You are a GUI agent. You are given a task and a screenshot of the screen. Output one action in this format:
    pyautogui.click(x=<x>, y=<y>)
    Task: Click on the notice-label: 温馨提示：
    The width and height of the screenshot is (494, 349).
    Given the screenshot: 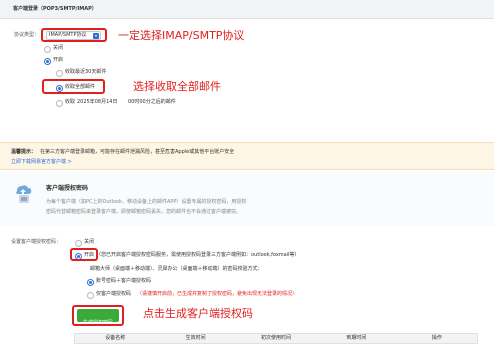 What is the action you would take?
    pyautogui.click(x=24, y=152)
    